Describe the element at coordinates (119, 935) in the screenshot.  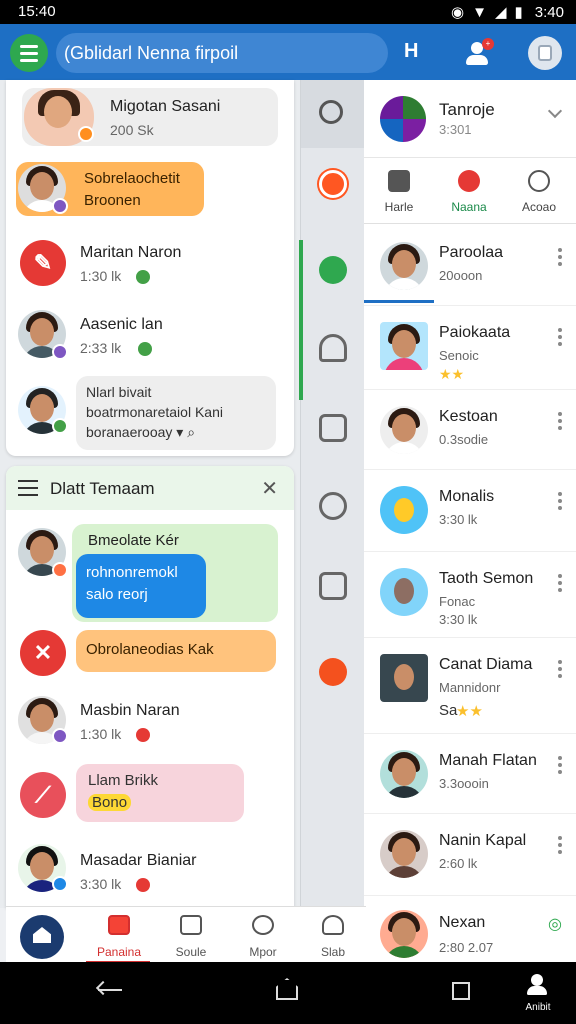
I see `nav-item-panaina: Panaina` at that location.